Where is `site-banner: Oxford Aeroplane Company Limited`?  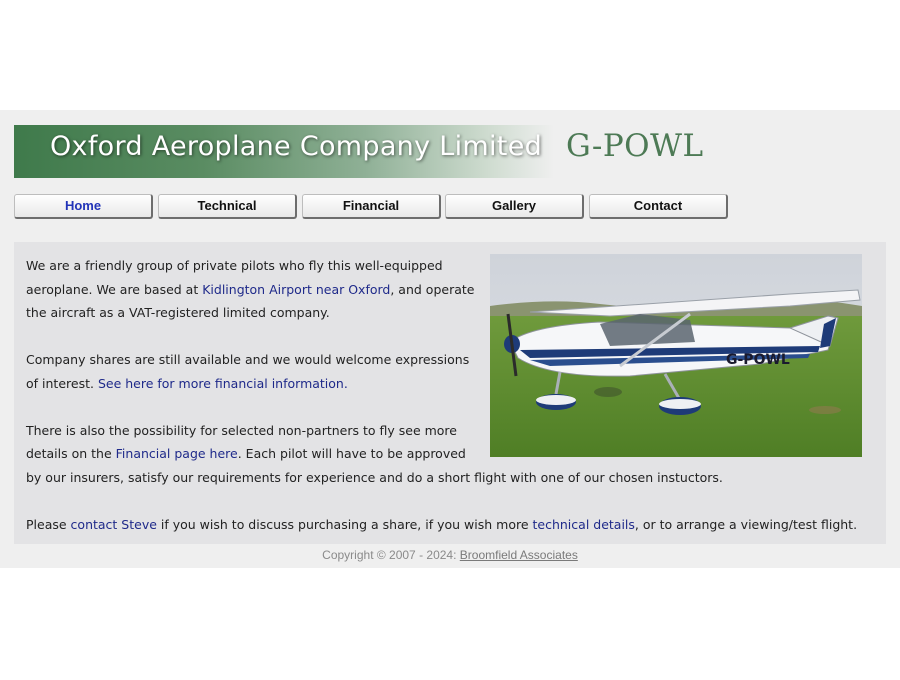
site-banner: Oxford Aeroplane Company Limited is located at coordinates (284, 151).